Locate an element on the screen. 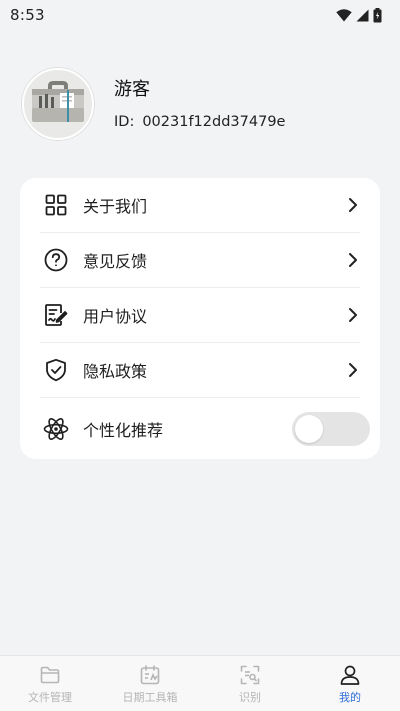 The image size is (400, 711). question-circle-icon is located at coordinates (56, 260).